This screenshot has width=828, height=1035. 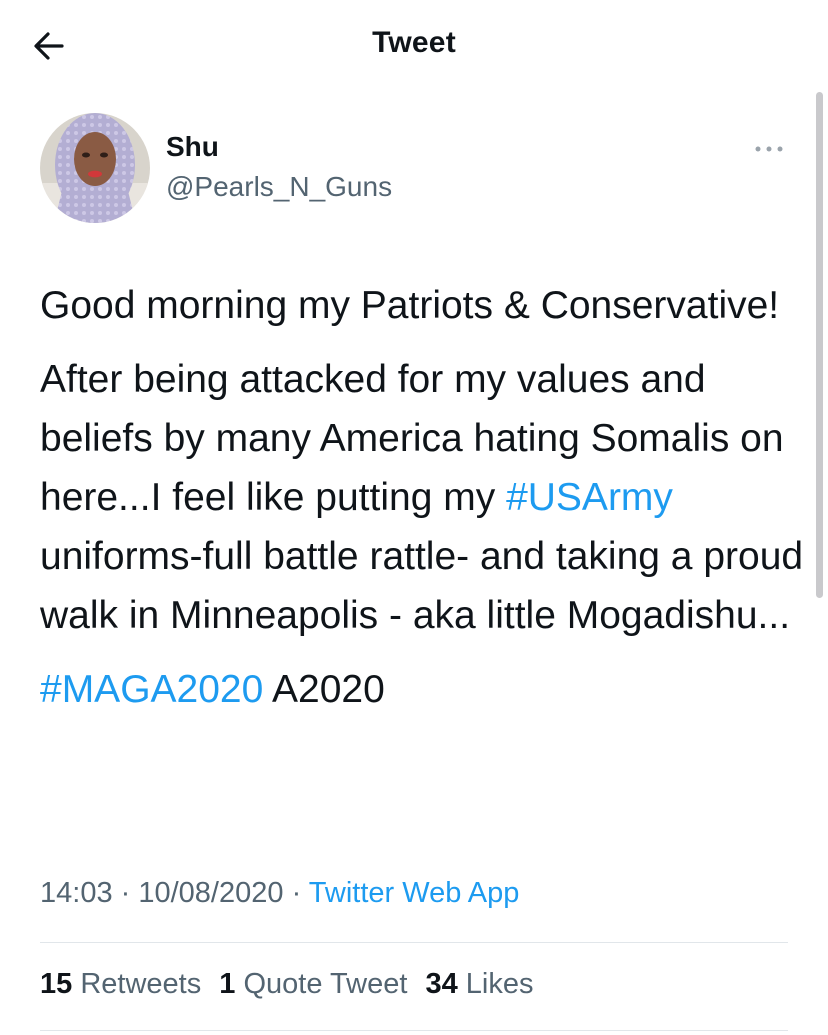 What do you see at coordinates (410, 305) in the screenshot?
I see `tweet-paragraph: Good morning my Patriots & Conservative!` at bounding box center [410, 305].